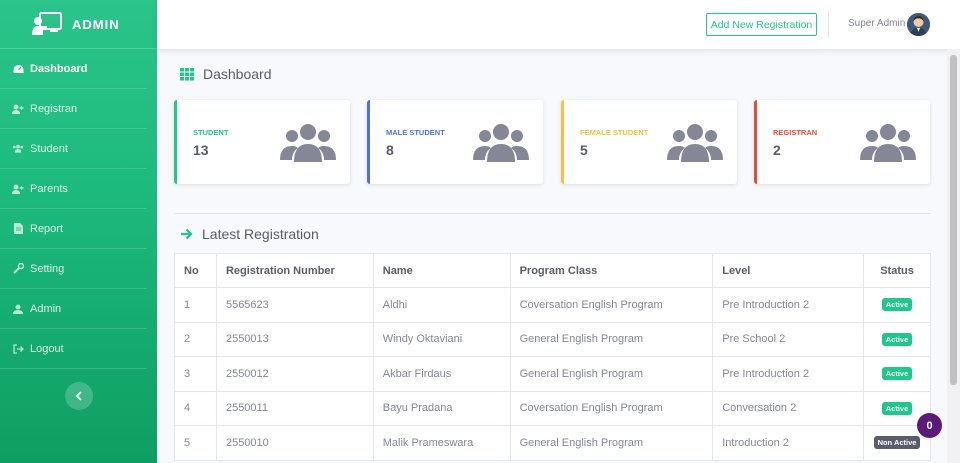 The image size is (960, 463). What do you see at coordinates (46, 308) in the screenshot?
I see `sidebar-item-label: Admin` at bounding box center [46, 308].